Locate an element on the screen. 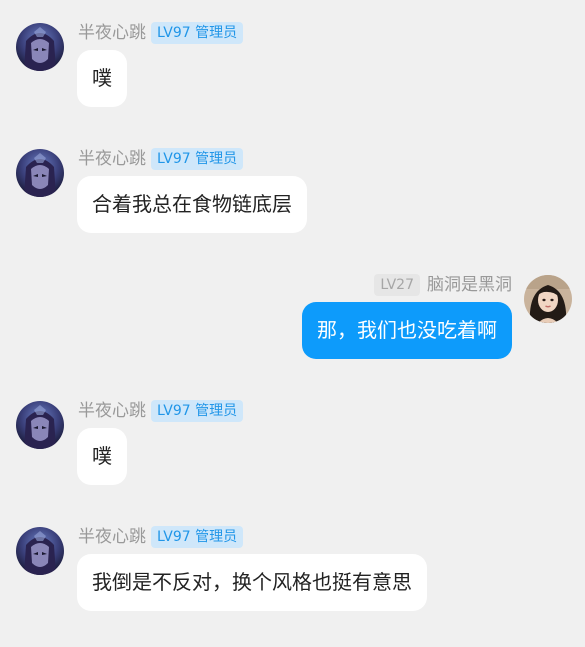  message-bubble: 那，我们也没吃着啊 is located at coordinates (407, 330).